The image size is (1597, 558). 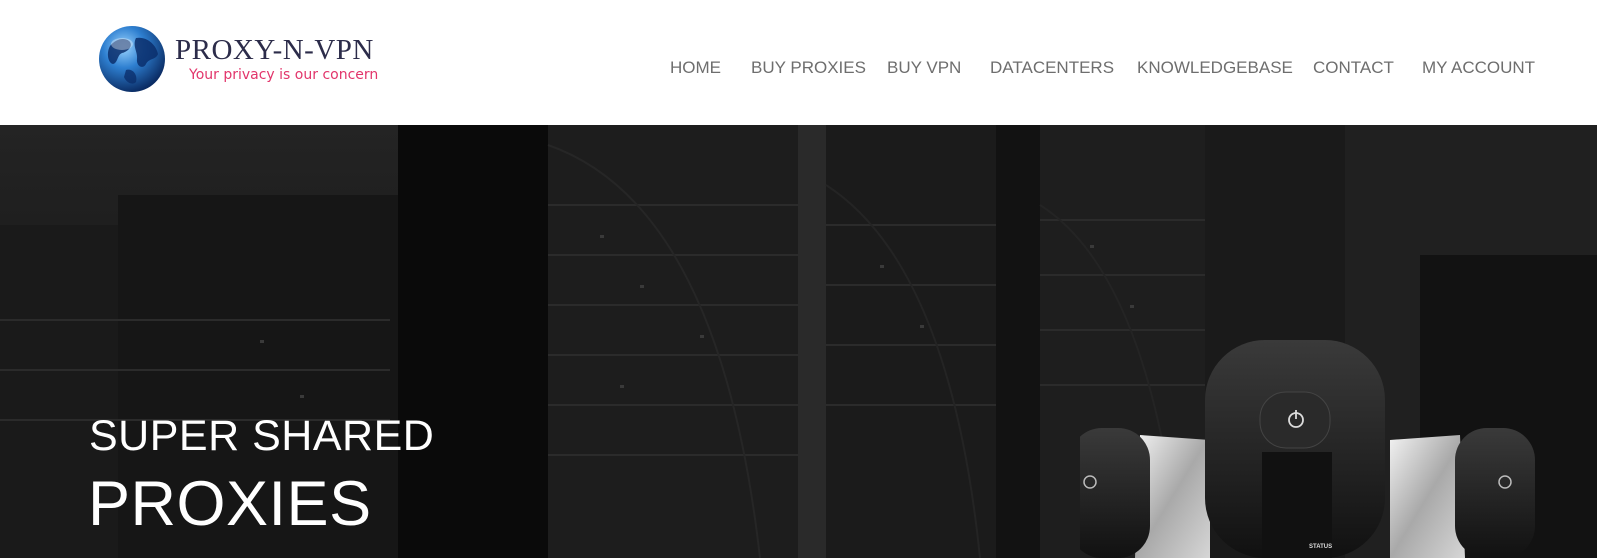 What do you see at coordinates (1321, 547) in the screenshot?
I see `device-status-label: STATUS` at bounding box center [1321, 547].